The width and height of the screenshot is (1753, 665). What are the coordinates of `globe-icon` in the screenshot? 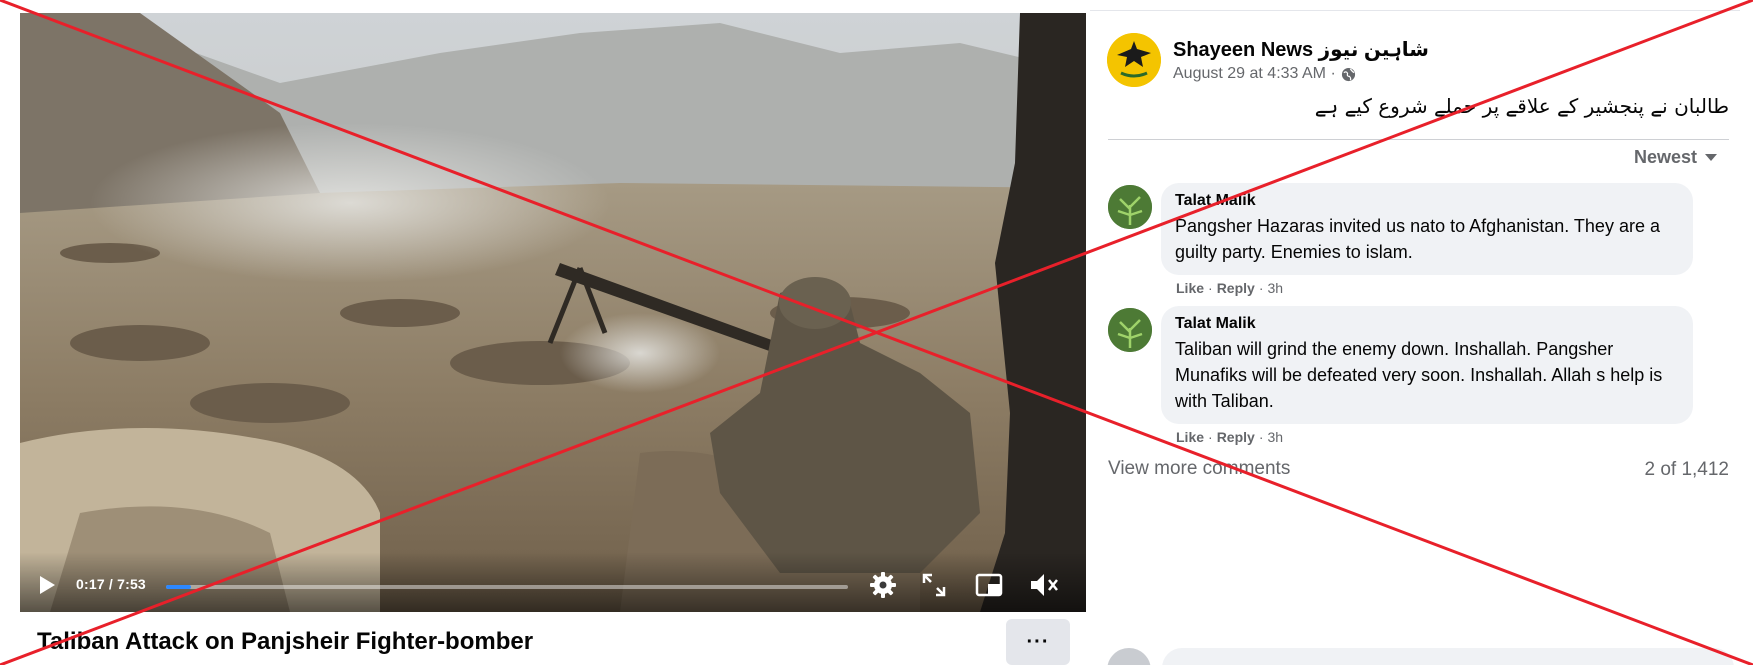 It's located at (1348, 74).